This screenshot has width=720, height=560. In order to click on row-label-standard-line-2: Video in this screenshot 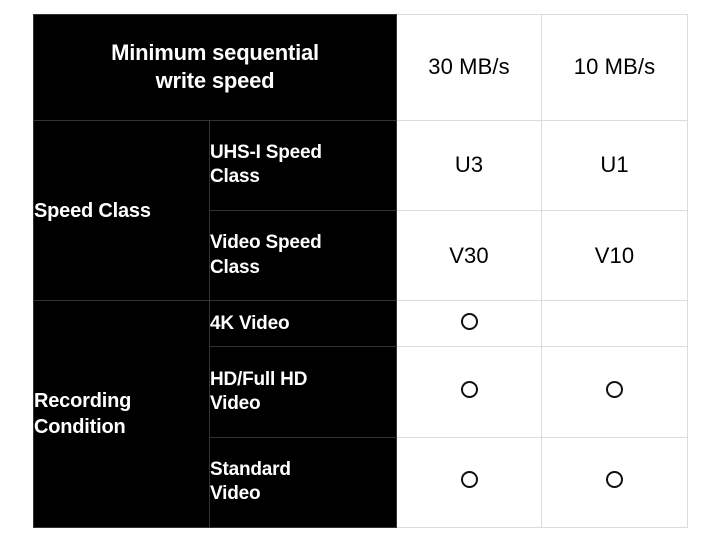, I will do `click(235, 494)`.